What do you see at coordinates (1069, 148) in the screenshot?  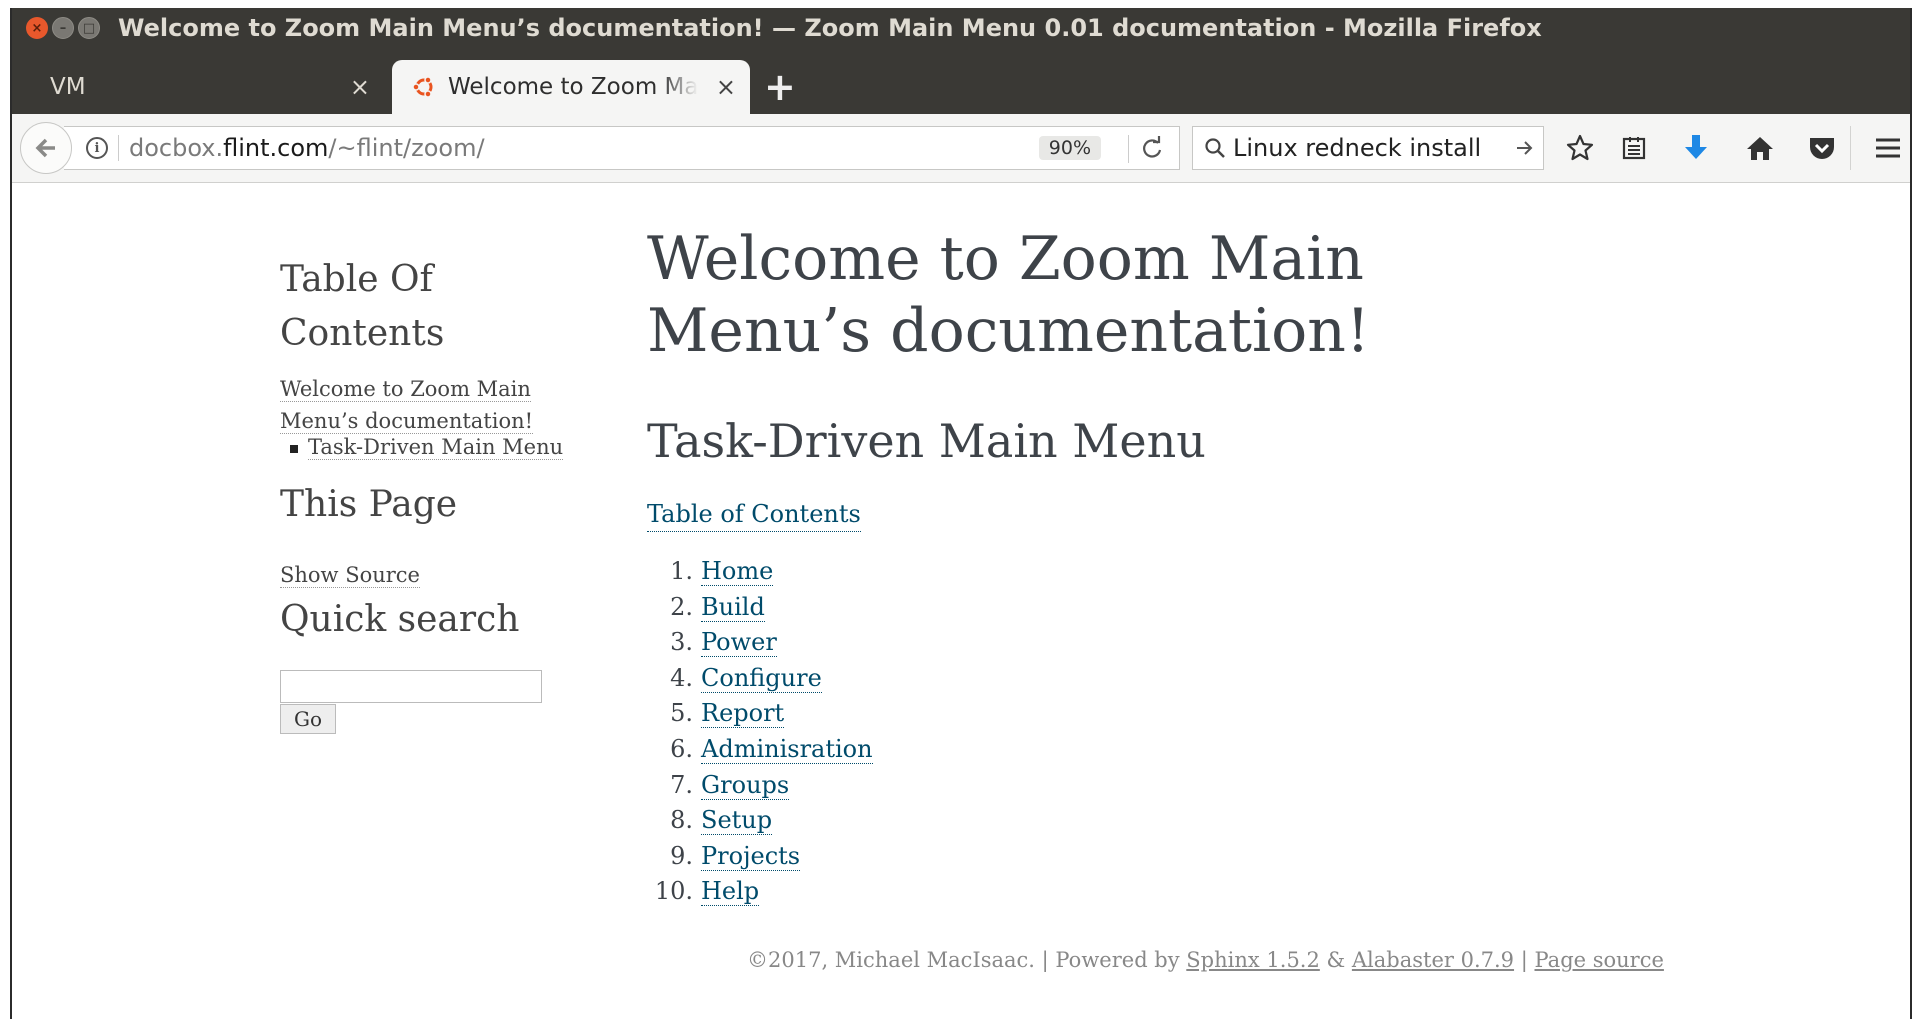 I see `zoom-level-badge: 90%` at bounding box center [1069, 148].